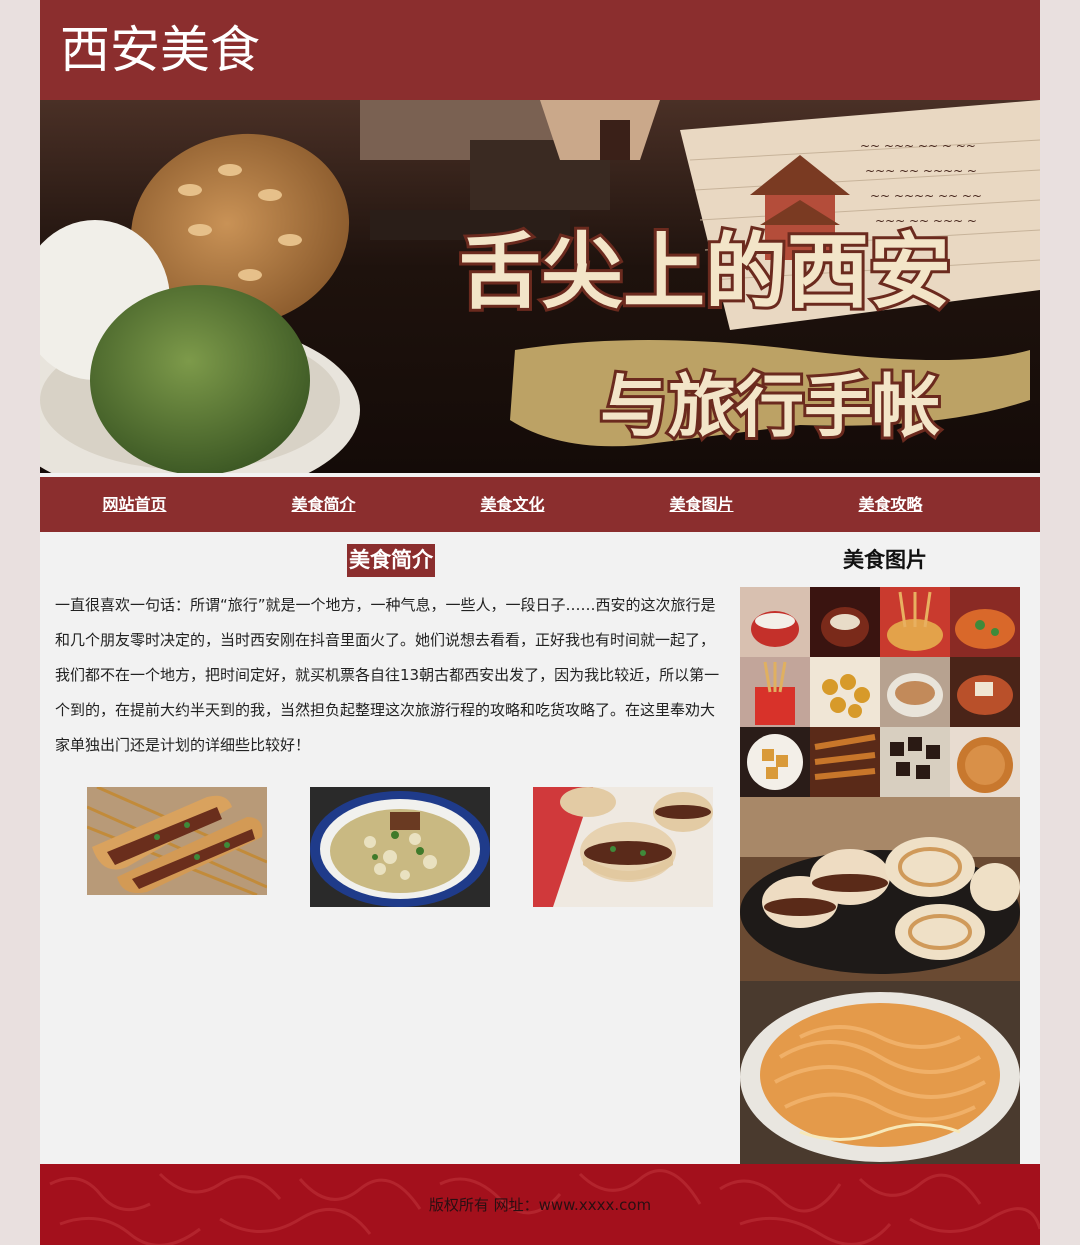 The width and height of the screenshot is (1080, 1245). Describe the element at coordinates (705, 272) in the screenshot. I see `banner-headline: 舌尖上的西安` at that location.